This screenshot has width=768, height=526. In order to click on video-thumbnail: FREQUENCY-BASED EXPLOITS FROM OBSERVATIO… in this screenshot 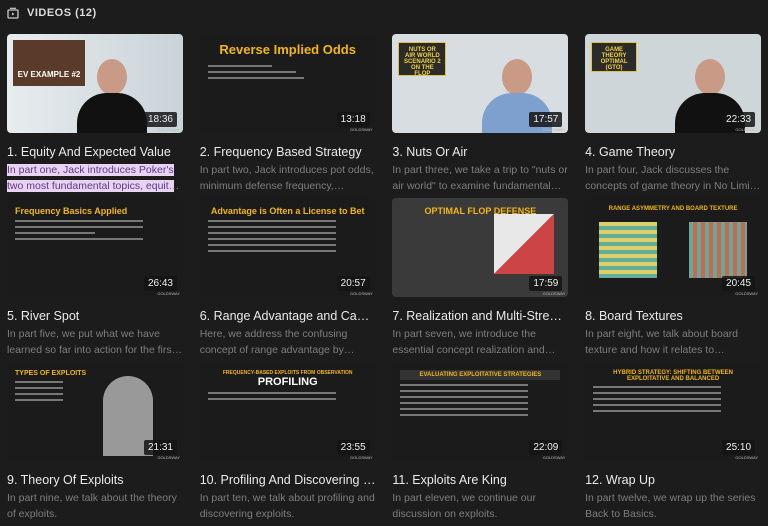, I will do `click(287, 411)`.